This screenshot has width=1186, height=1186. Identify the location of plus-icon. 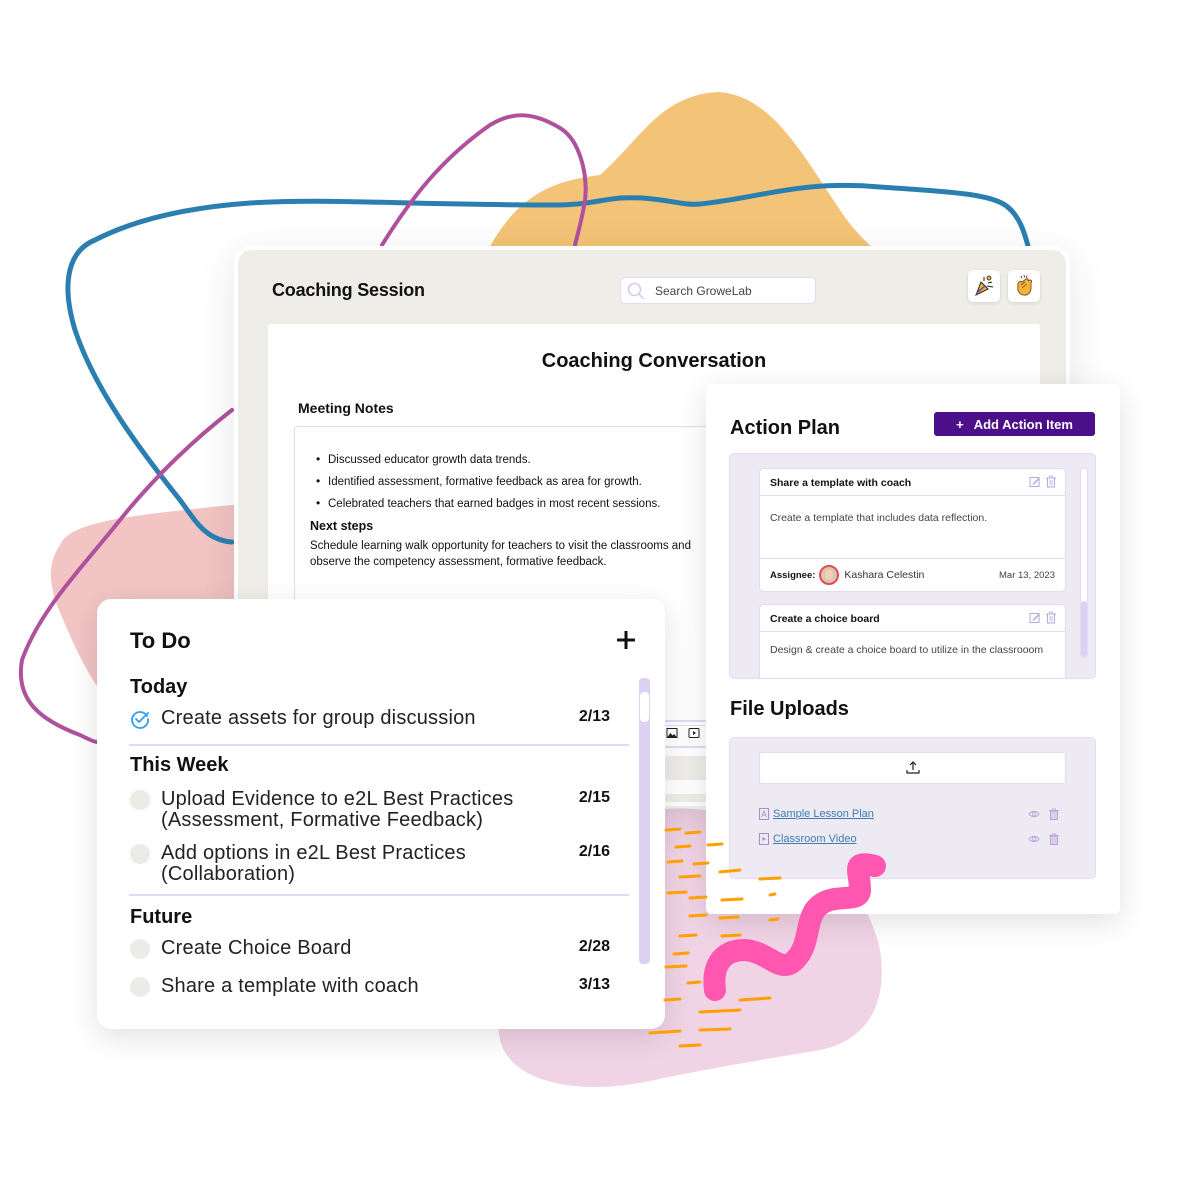
(626, 639).